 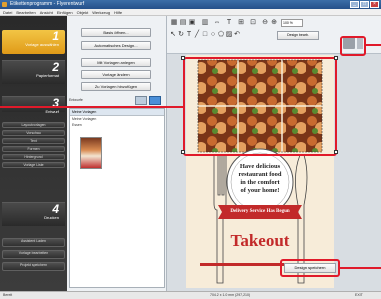 What do you see at coordinates (260, 174) in the screenshot?
I see `tagline-line: restaurant food` at bounding box center [260, 174].